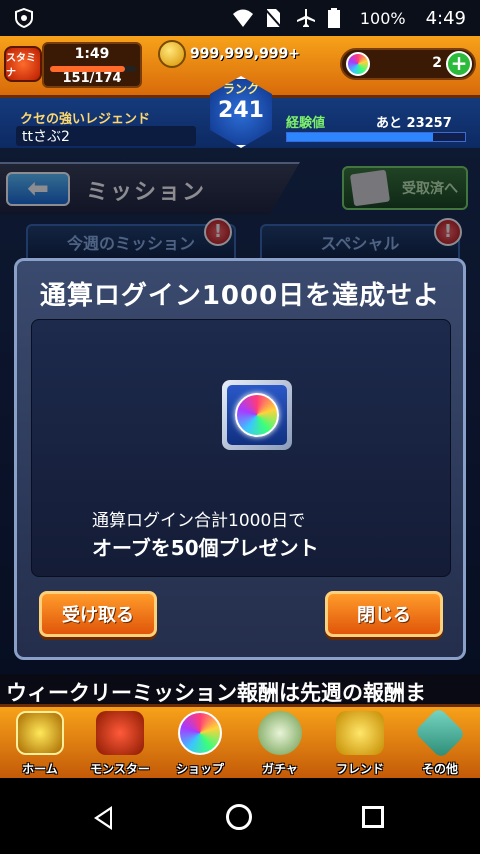  I want to click on nav-gacha: ガチャ, so click(280, 744).